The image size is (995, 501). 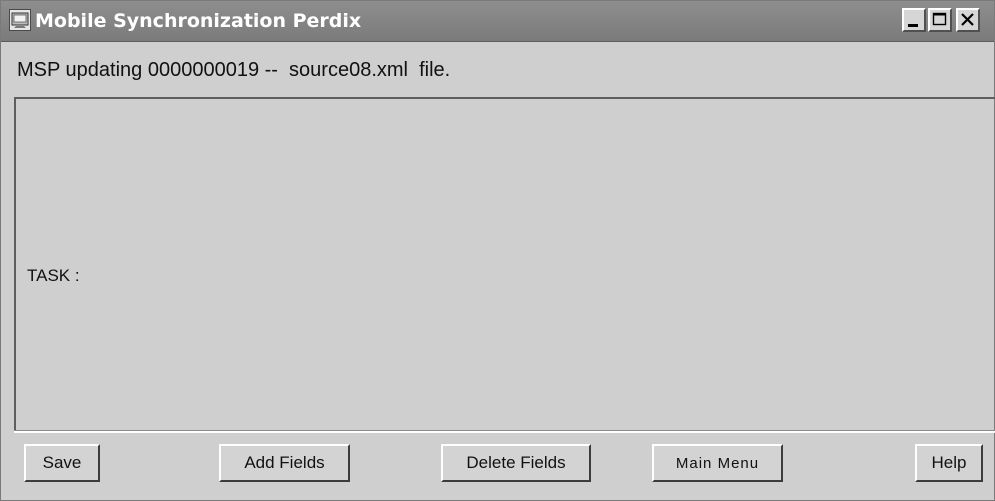 I want to click on app-window-icon, so click(x=20, y=20).